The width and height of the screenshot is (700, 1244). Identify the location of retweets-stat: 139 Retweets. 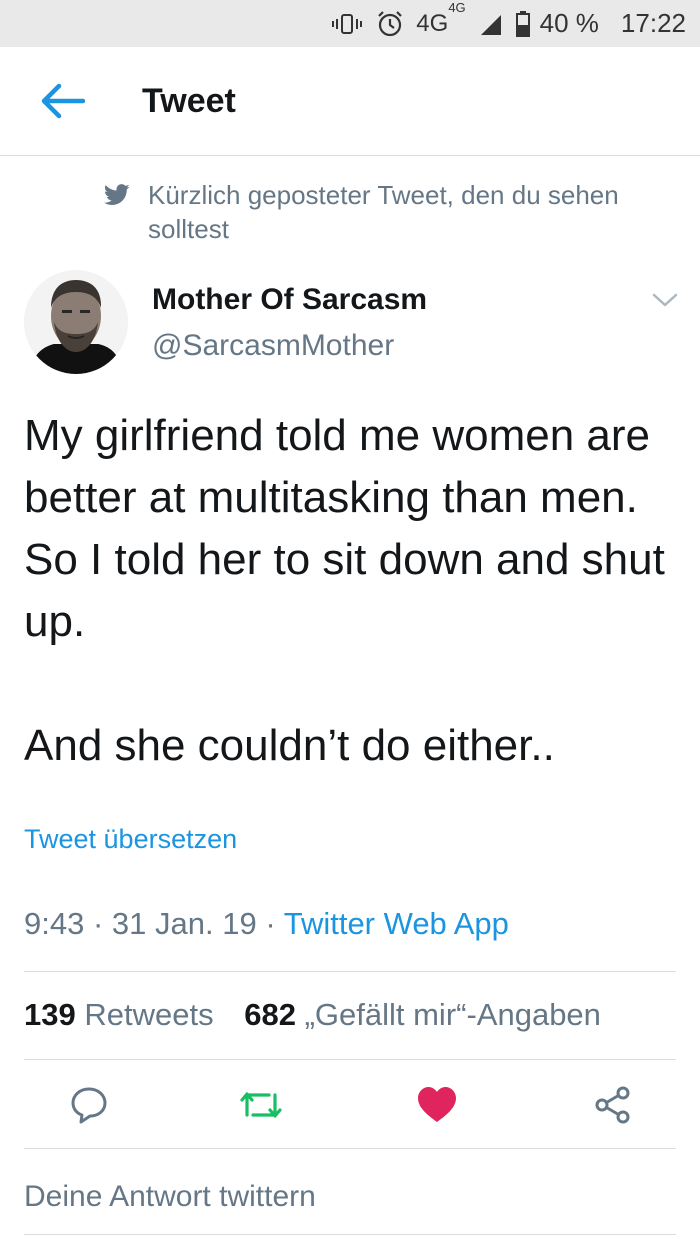
(119, 1014).